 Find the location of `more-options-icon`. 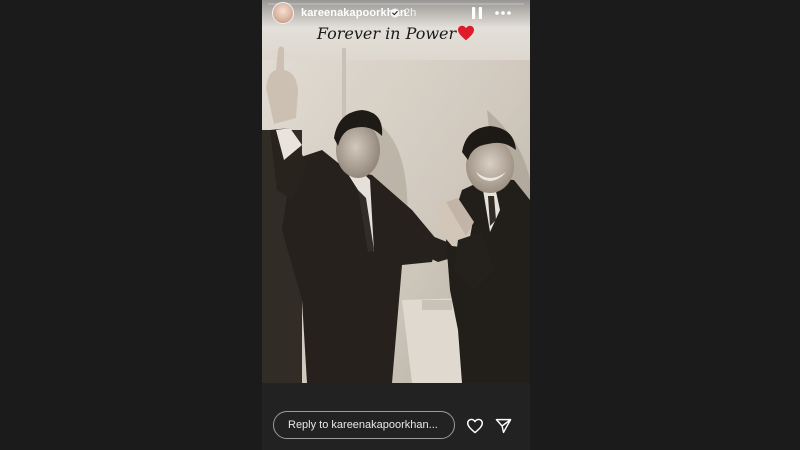

more-options-icon is located at coordinates (503, 13).